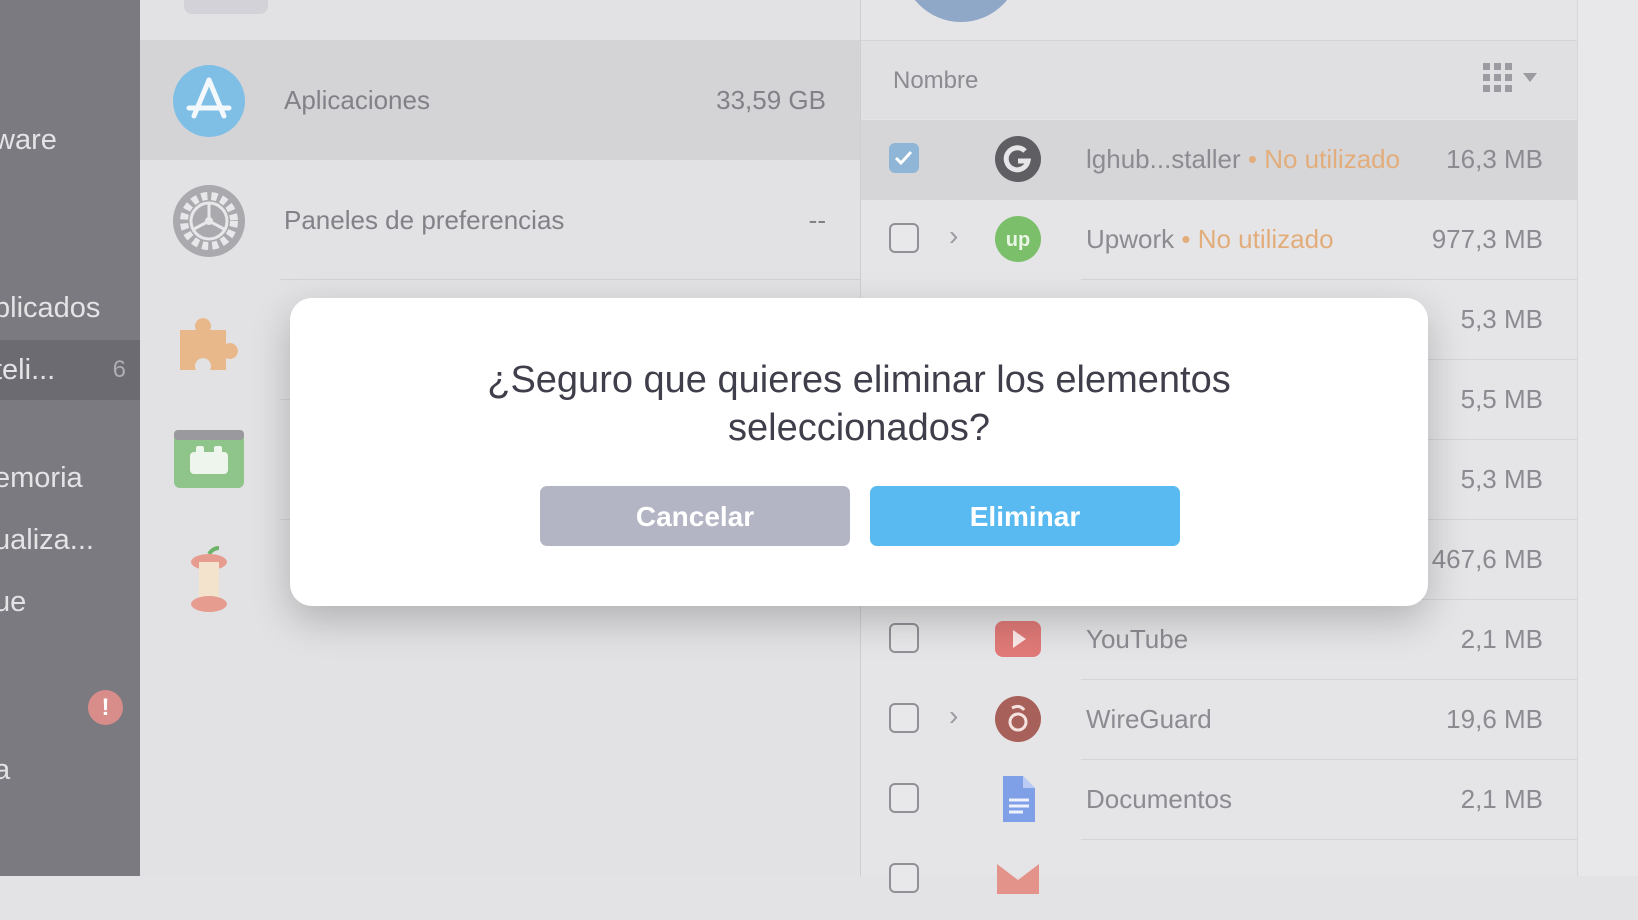 This screenshot has height=920, width=1638. I want to click on logitech-icon, so click(1018, 159).